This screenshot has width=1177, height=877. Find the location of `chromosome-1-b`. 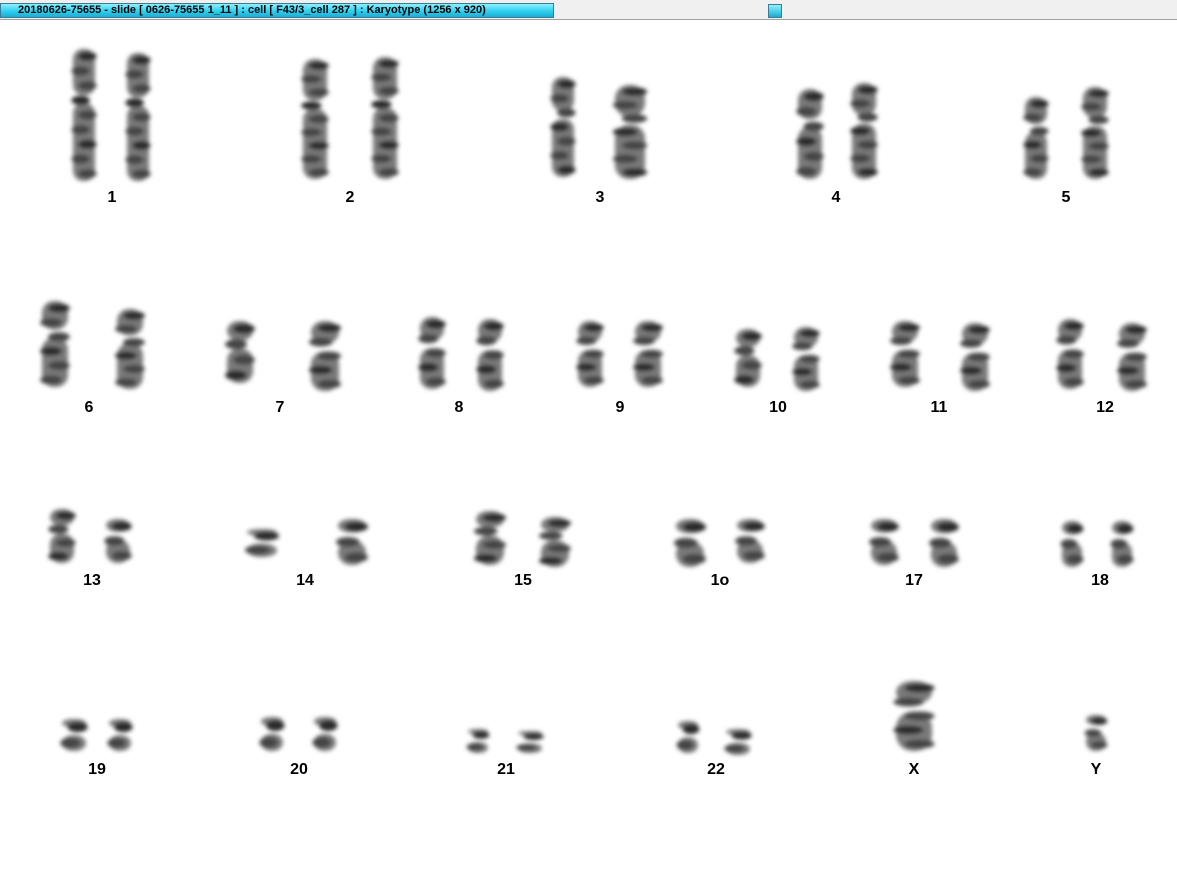

chromosome-1-b is located at coordinates (138, 117).